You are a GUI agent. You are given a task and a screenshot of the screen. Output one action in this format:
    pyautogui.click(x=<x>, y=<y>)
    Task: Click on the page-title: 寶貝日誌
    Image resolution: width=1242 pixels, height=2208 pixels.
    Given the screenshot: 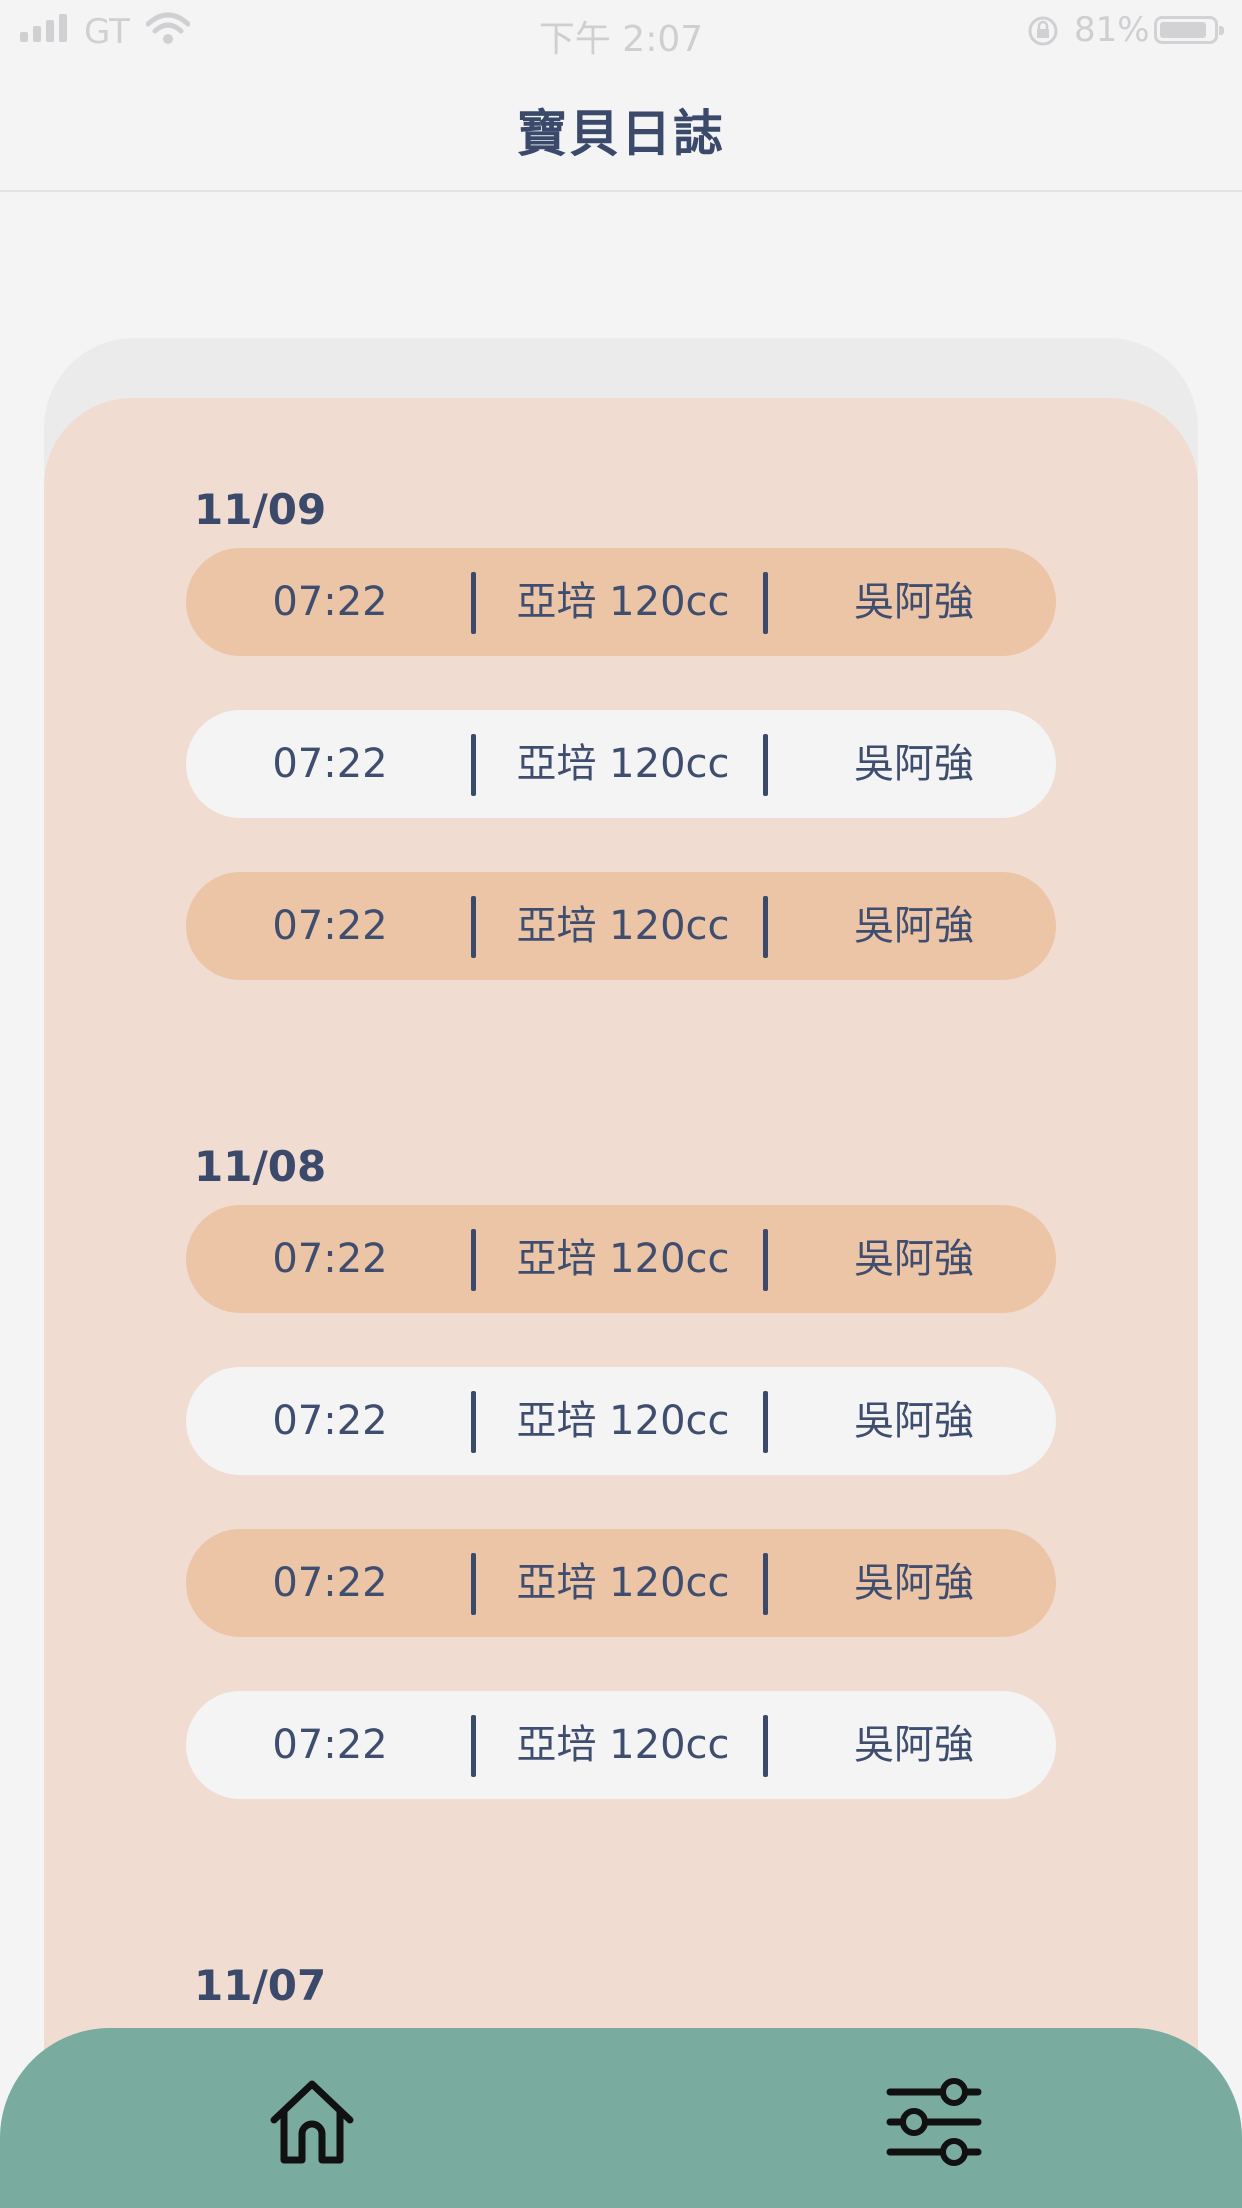 What is the action you would take?
    pyautogui.click(x=621, y=134)
    